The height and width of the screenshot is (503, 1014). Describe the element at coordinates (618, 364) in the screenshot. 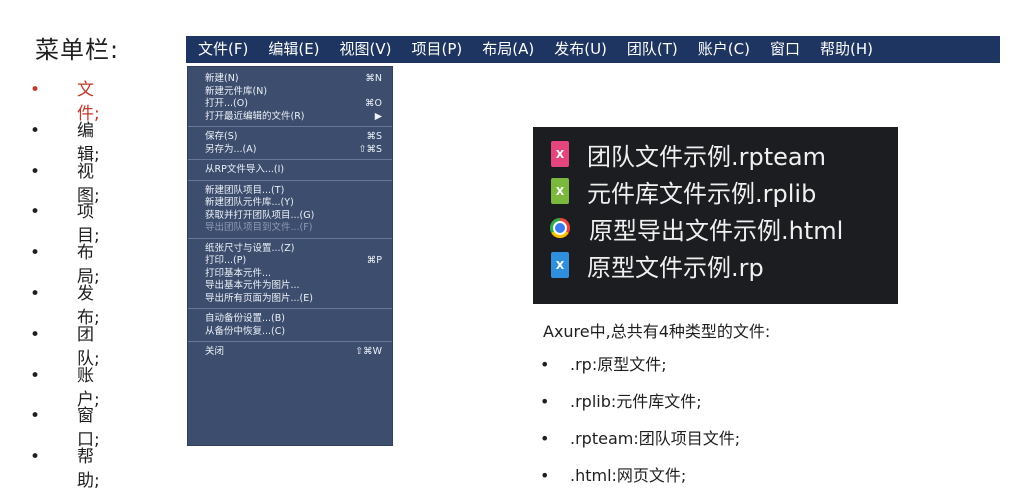

I see `list-item-label: .rp:原型文件;` at that location.